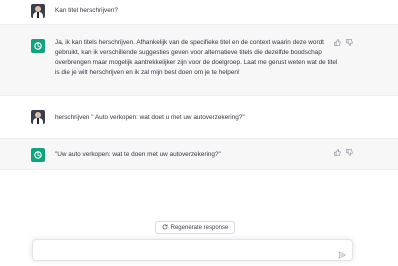  What do you see at coordinates (186, 250) in the screenshot?
I see `message-input` at bounding box center [186, 250].